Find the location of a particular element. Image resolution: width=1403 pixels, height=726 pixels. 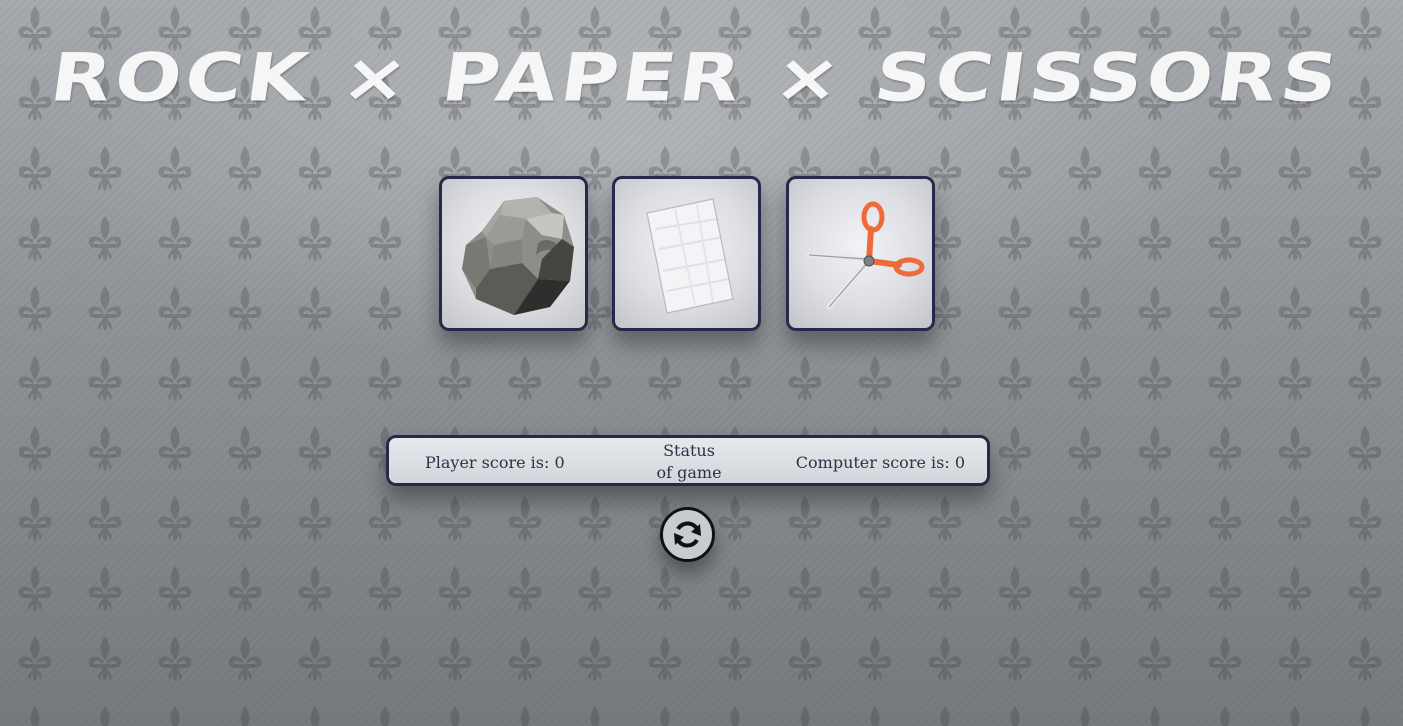

computer-score: Computer score is: 0 is located at coordinates (880, 462).